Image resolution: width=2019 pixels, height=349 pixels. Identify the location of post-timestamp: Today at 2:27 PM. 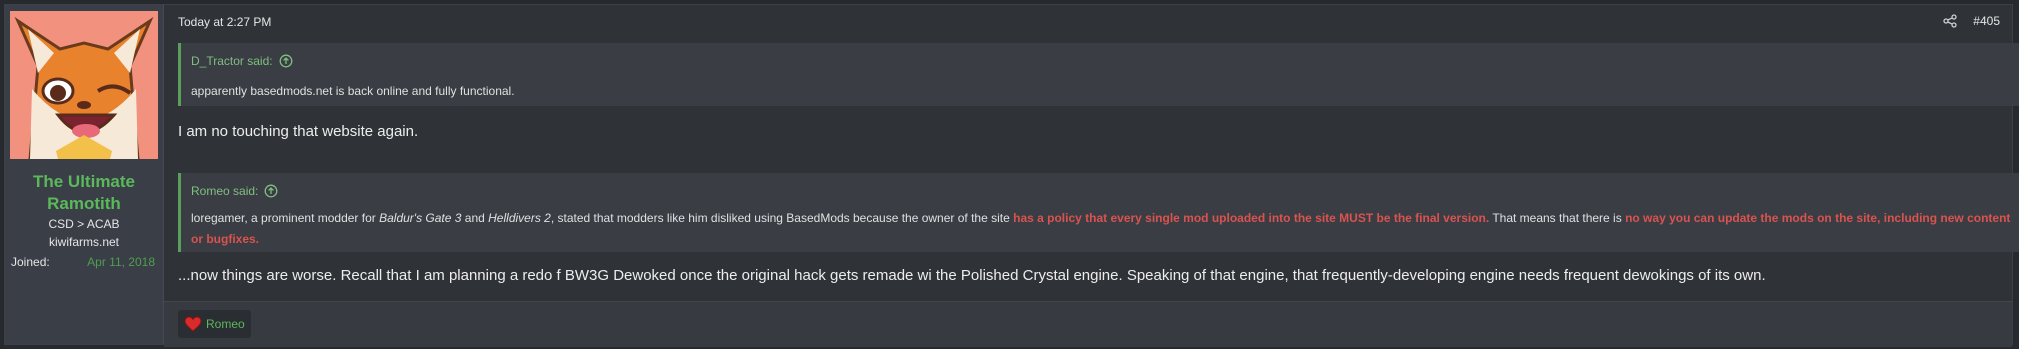
(224, 22).